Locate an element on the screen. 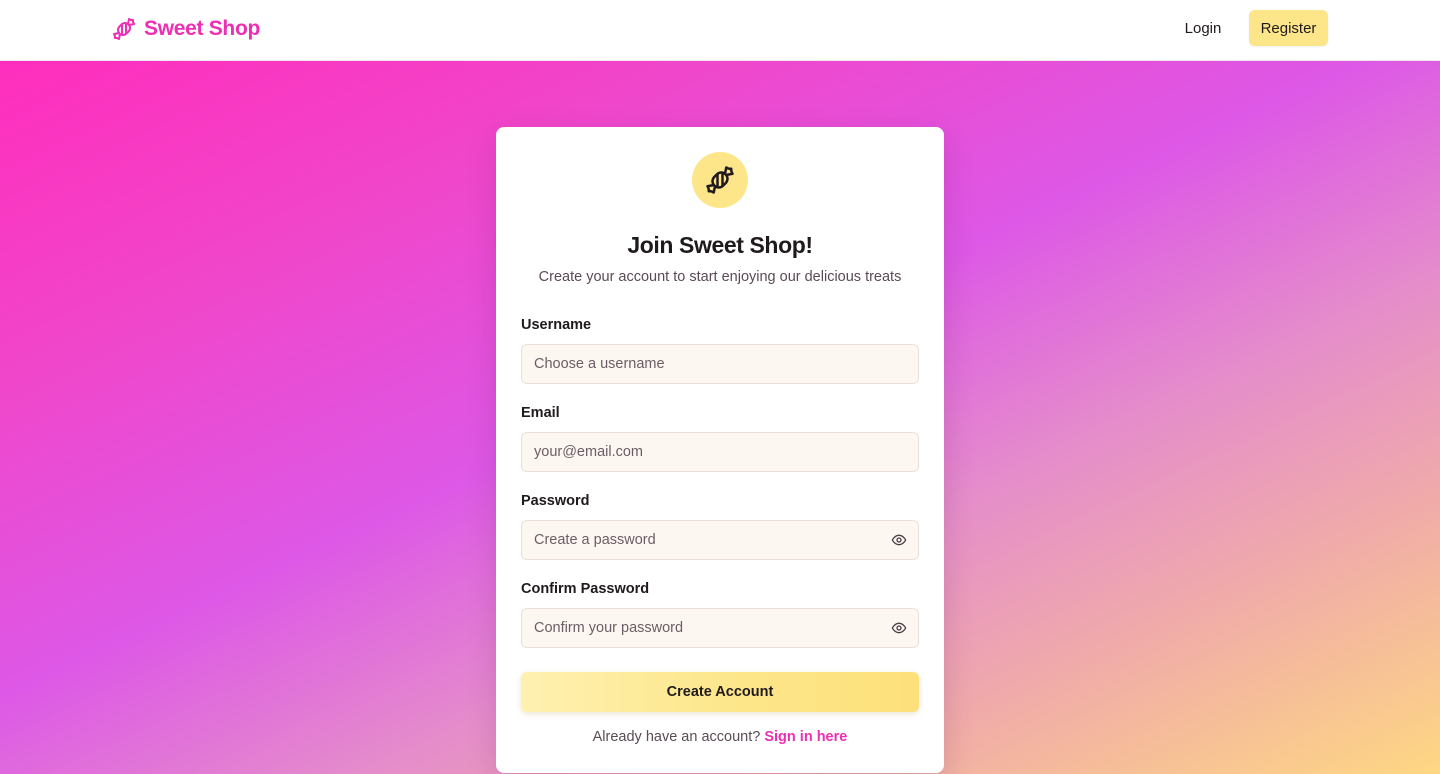 The image size is (1440, 774). brand-logo-link: Sweet Shop is located at coordinates (186, 29).